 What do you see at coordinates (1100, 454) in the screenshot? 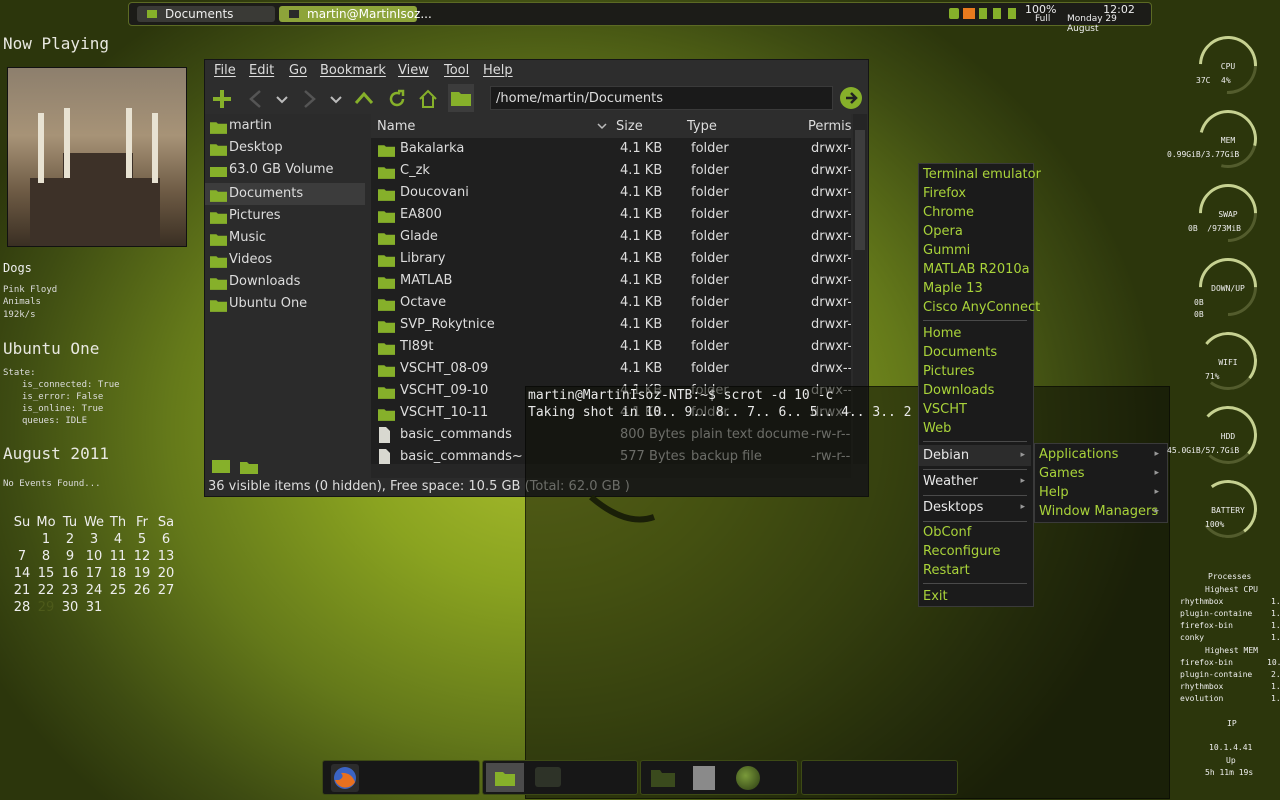
I see `submenu-item: Applications ▸` at bounding box center [1100, 454].